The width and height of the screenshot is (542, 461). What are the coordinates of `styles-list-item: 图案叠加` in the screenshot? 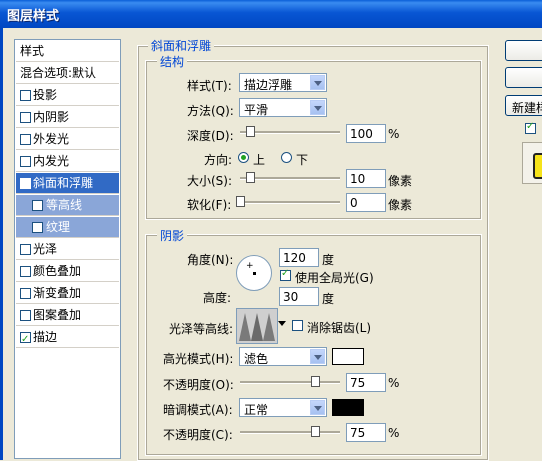 It's located at (67, 315).